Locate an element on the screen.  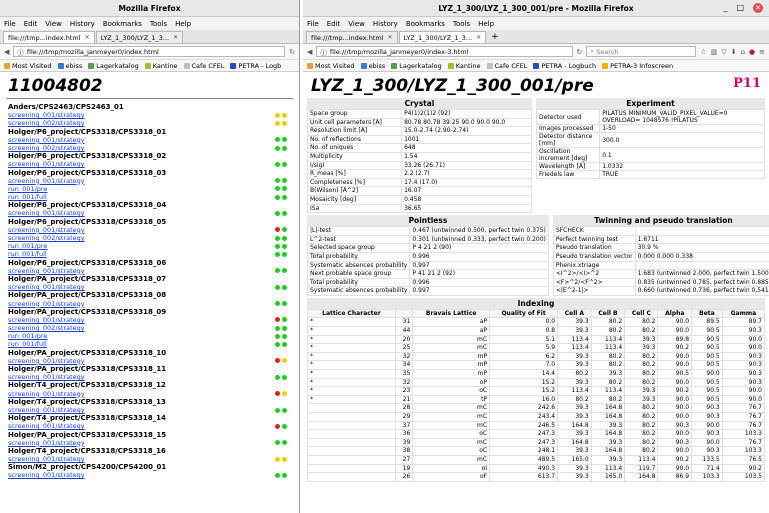
table-cell: mC is located at coordinates (451, 339).